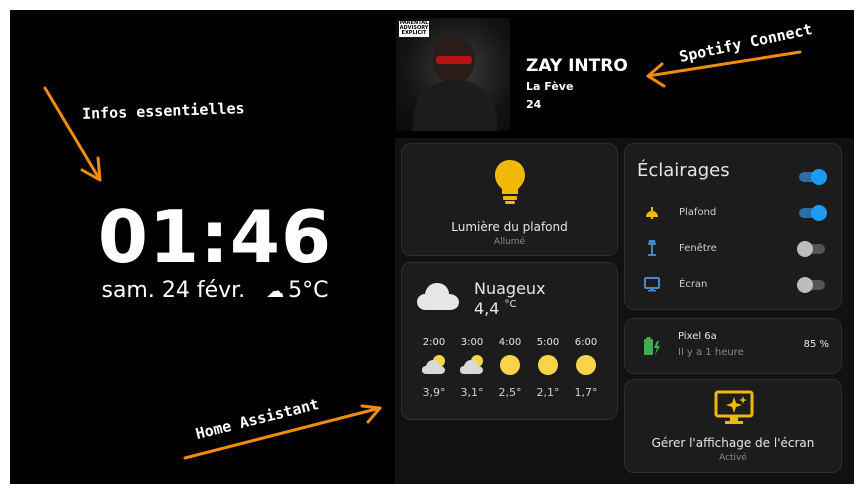  I want to click on infos-arrow, so click(72, 134).